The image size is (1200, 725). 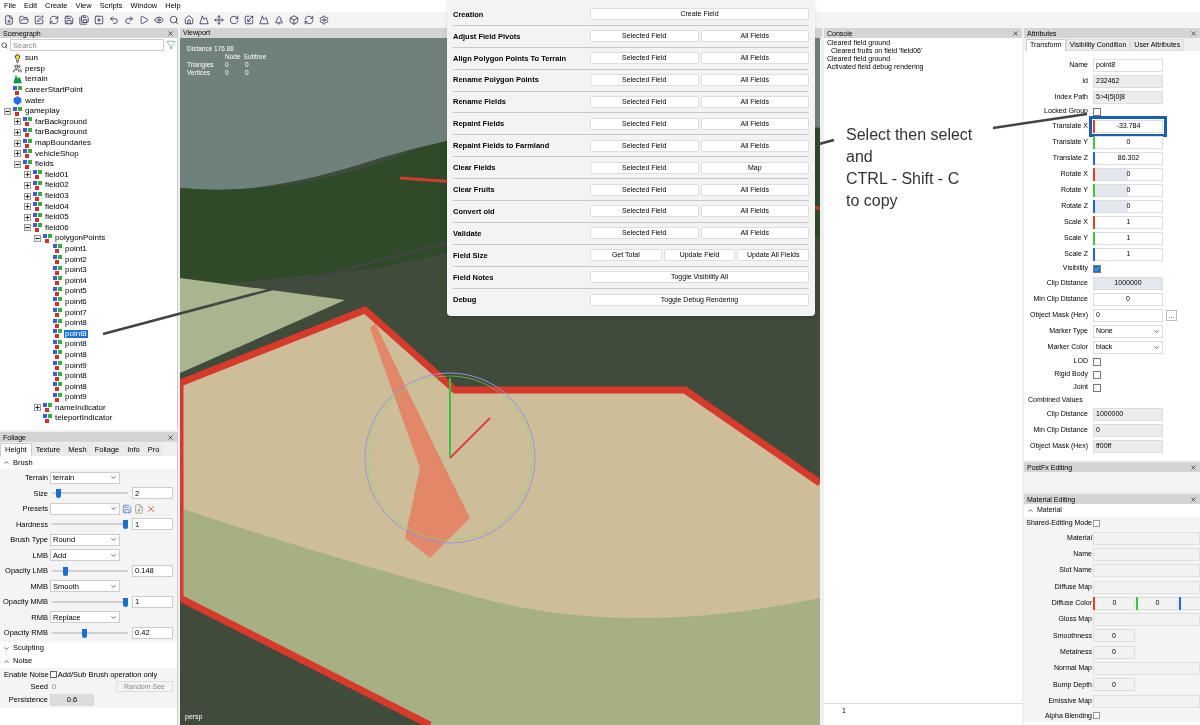 What do you see at coordinates (80, 238) in the screenshot?
I see `tree-item: polygonPoints` at bounding box center [80, 238].